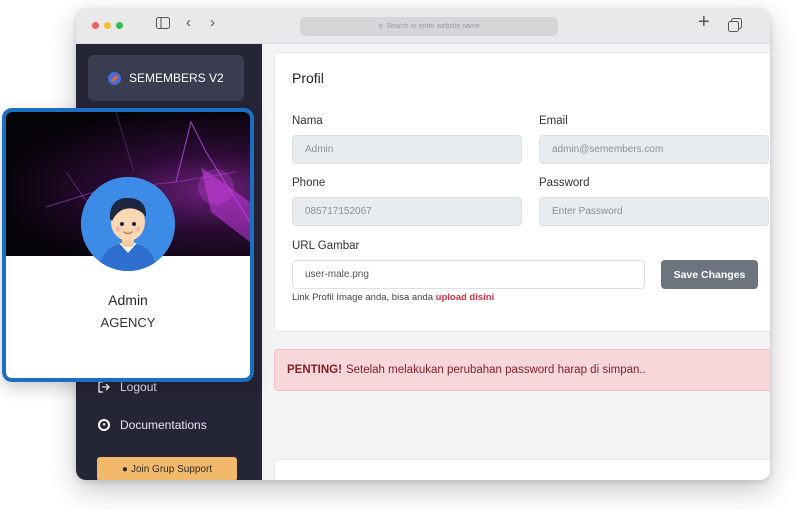 The height and width of the screenshot is (510, 804). I want to click on sidebar-item-label: Logout, so click(138, 387).